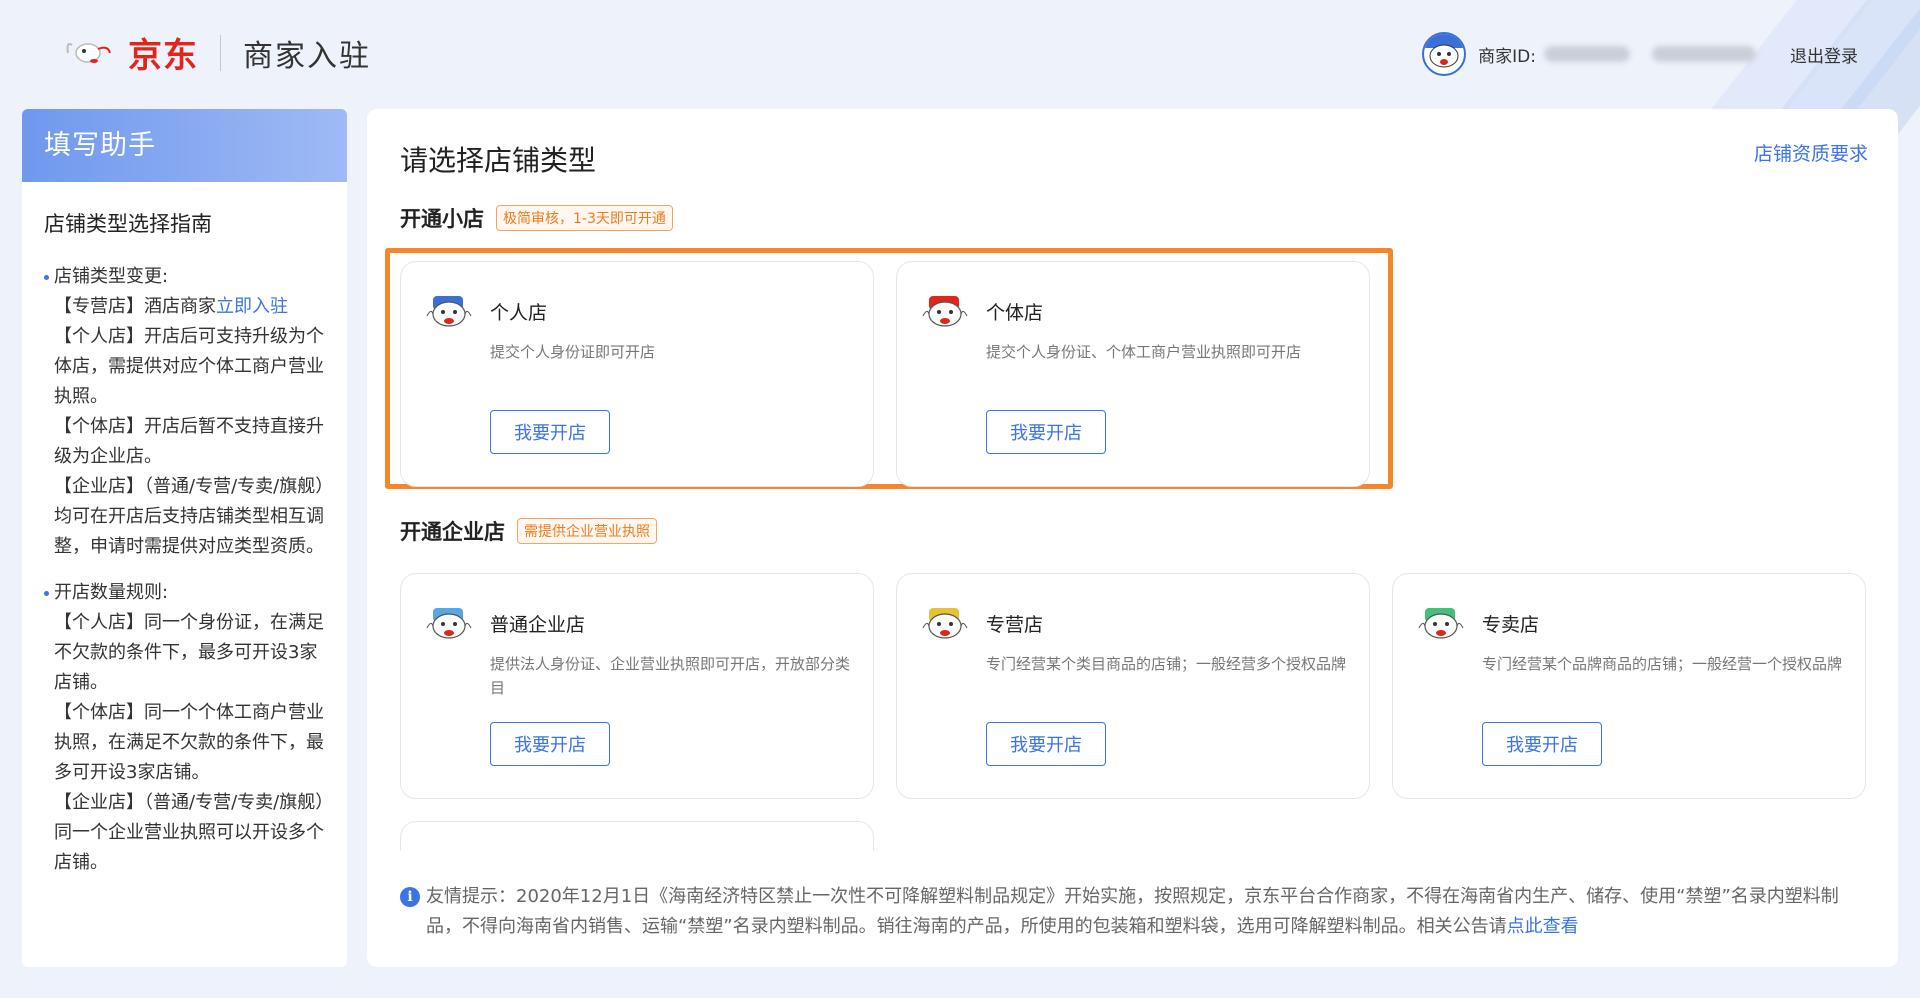 This screenshot has width=1920, height=998. Describe the element at coordinates (451, 312) in the screenshot. I see `jd-dog-blue-icon` at that location.